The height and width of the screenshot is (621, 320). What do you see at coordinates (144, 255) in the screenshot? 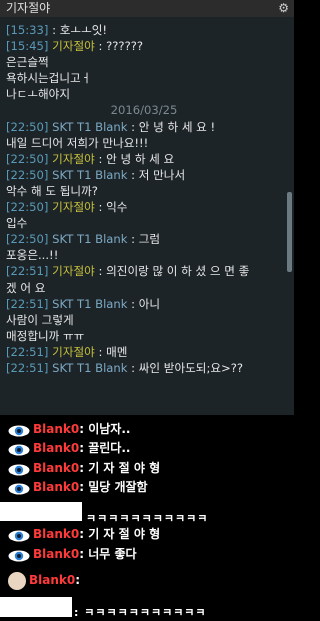
I see `chat-line: 포옹은...!!` at bounding box center [144, 255].